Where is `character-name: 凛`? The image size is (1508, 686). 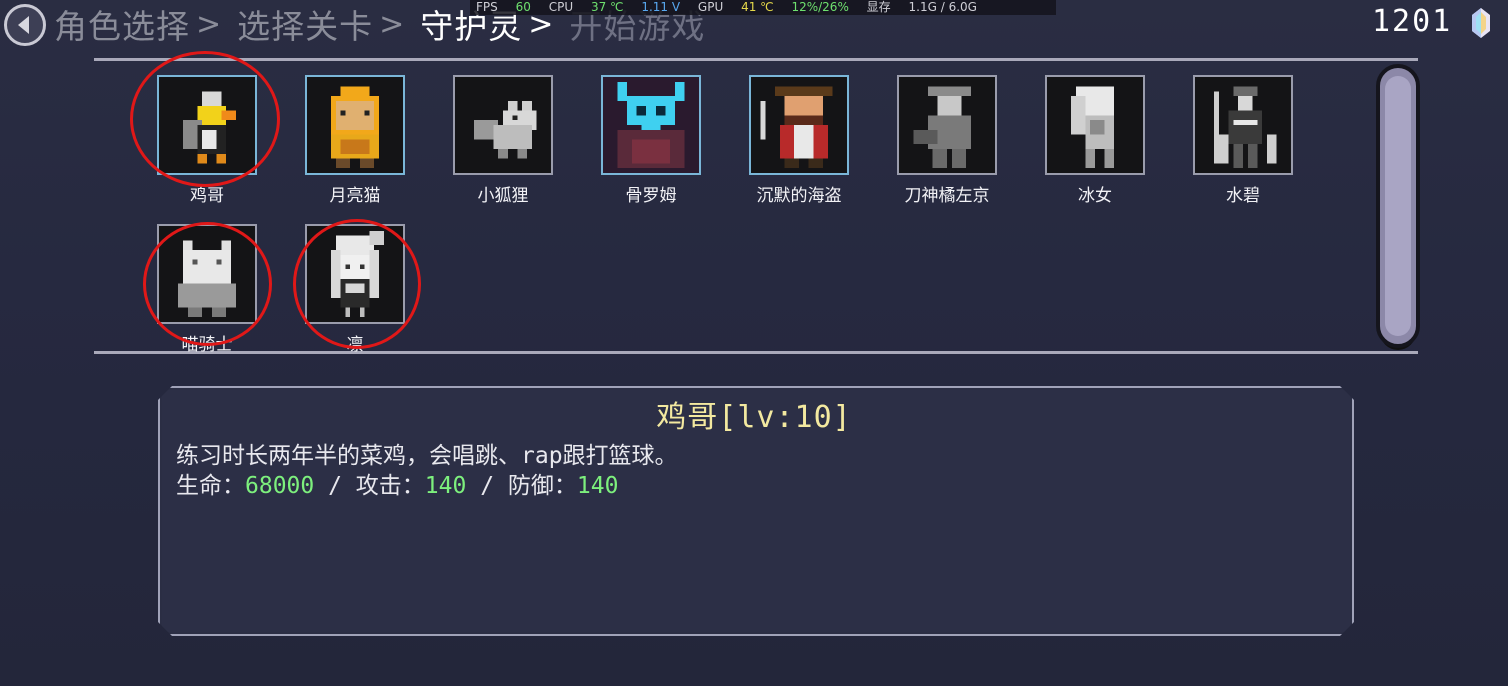
character-name: 凛 is located at coordinates (355, 345).